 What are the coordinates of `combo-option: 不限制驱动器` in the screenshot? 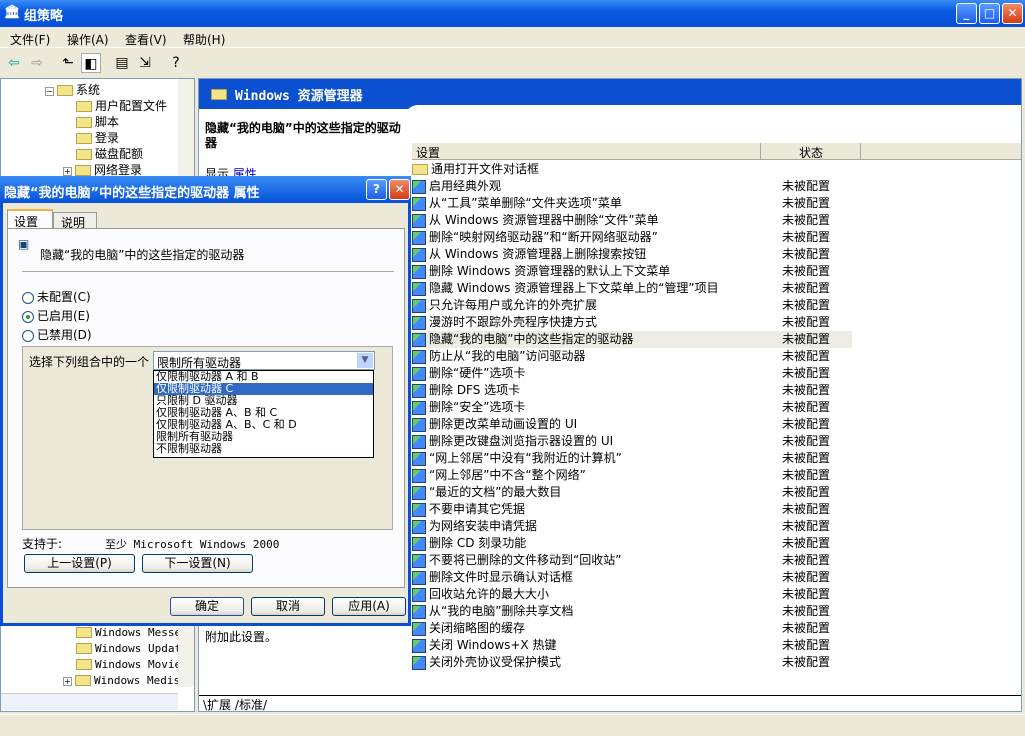 It's located at (263, 449).